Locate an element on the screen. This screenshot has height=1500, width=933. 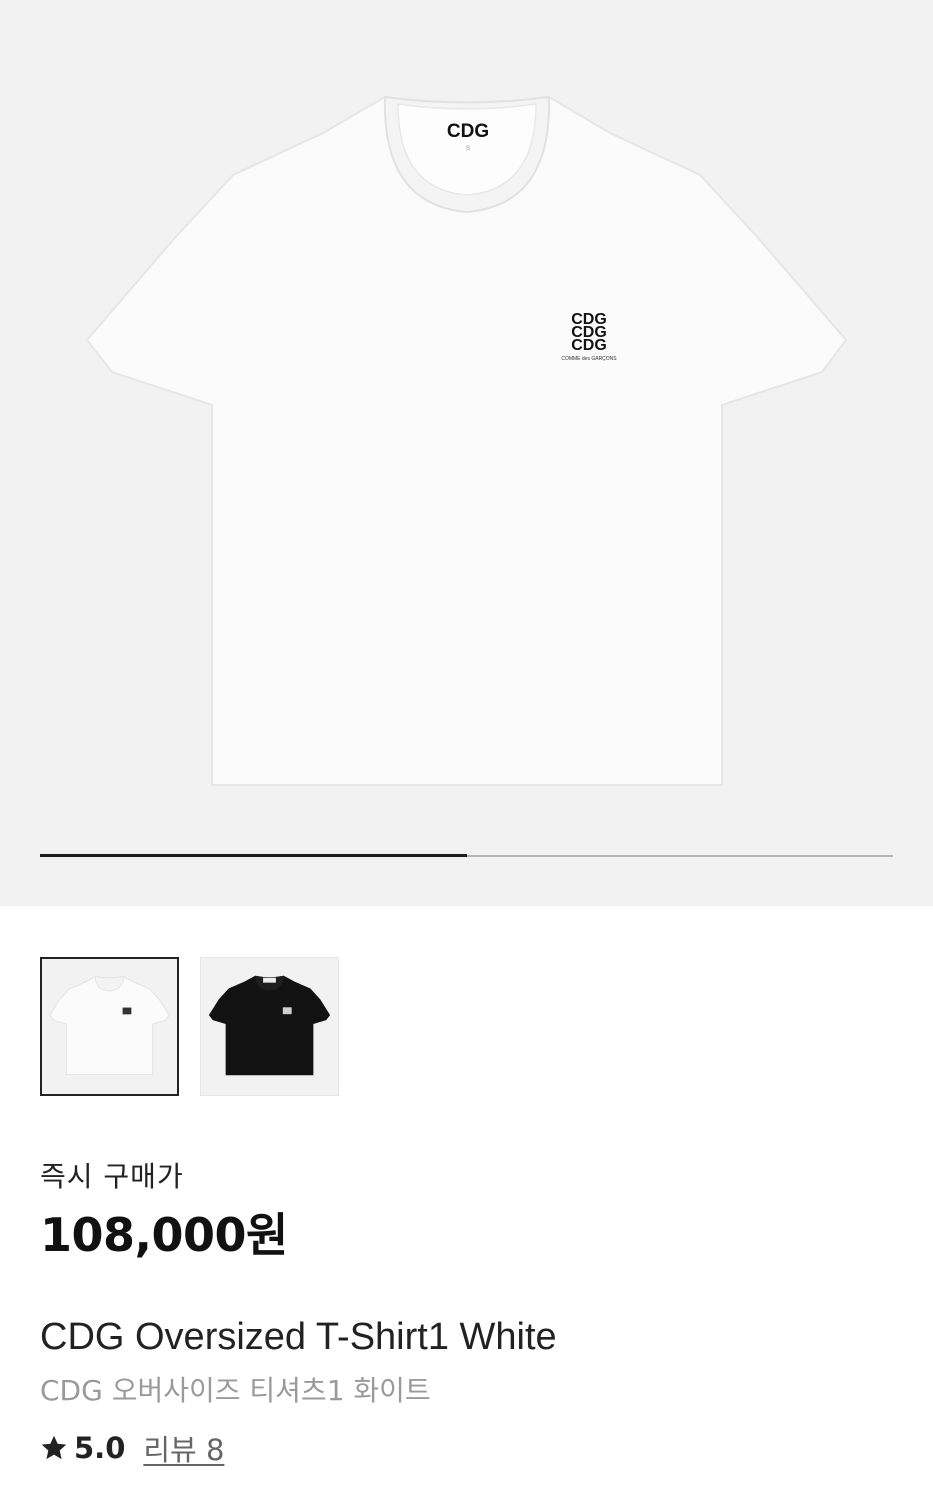
star-icon is located at coordinates (54, 1447).